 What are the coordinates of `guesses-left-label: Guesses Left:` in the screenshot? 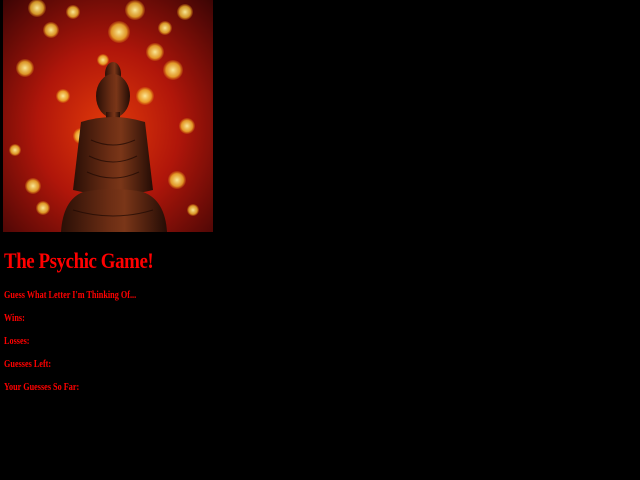 It's located at (28, 364).